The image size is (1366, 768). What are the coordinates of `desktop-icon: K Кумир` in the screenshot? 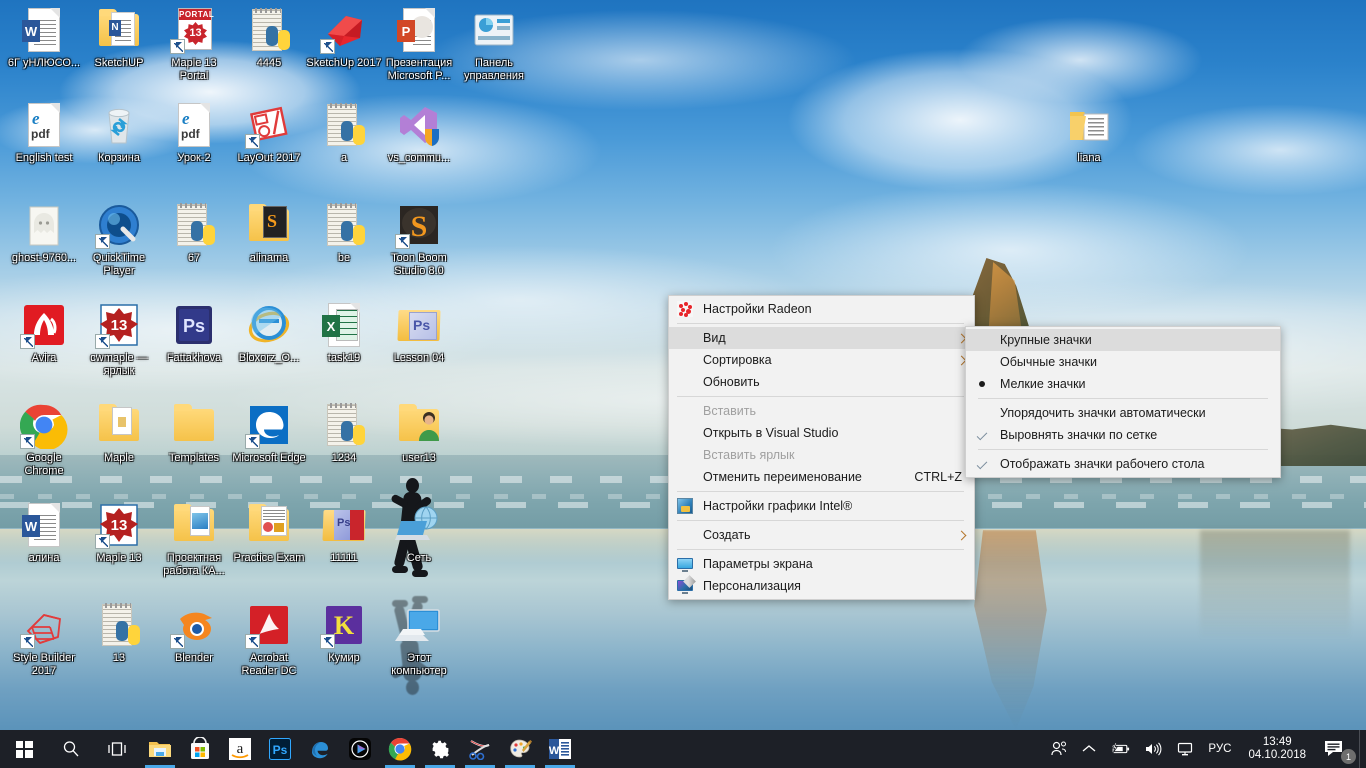 It's located at (344, 633).